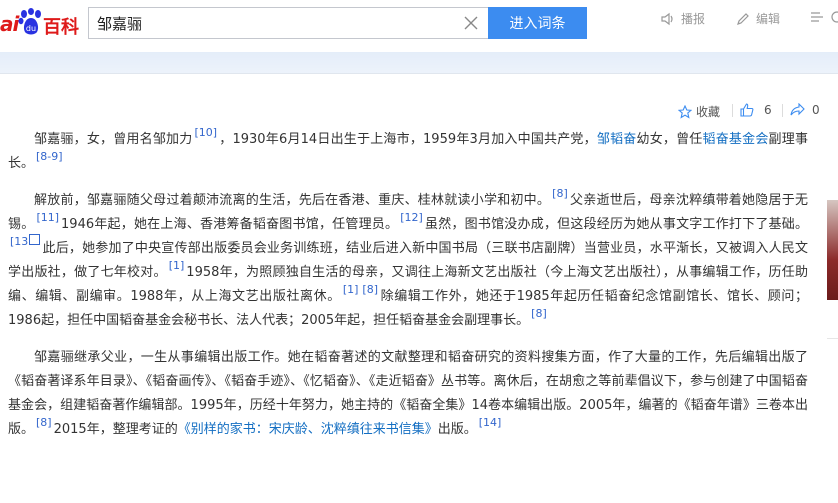  What do you see at coordinates (797, 109) in the screenshot?
I see `share-icon` at bounding box center [797, 109].